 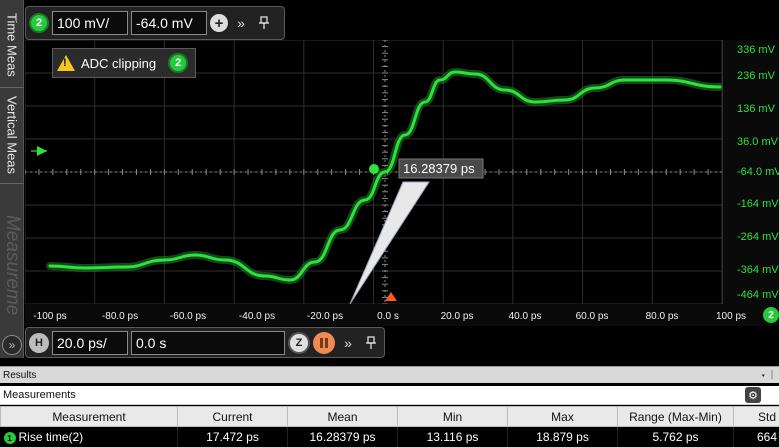 I want to click on time-tick-label: -20.0 ps, so click(x=325, y=316).